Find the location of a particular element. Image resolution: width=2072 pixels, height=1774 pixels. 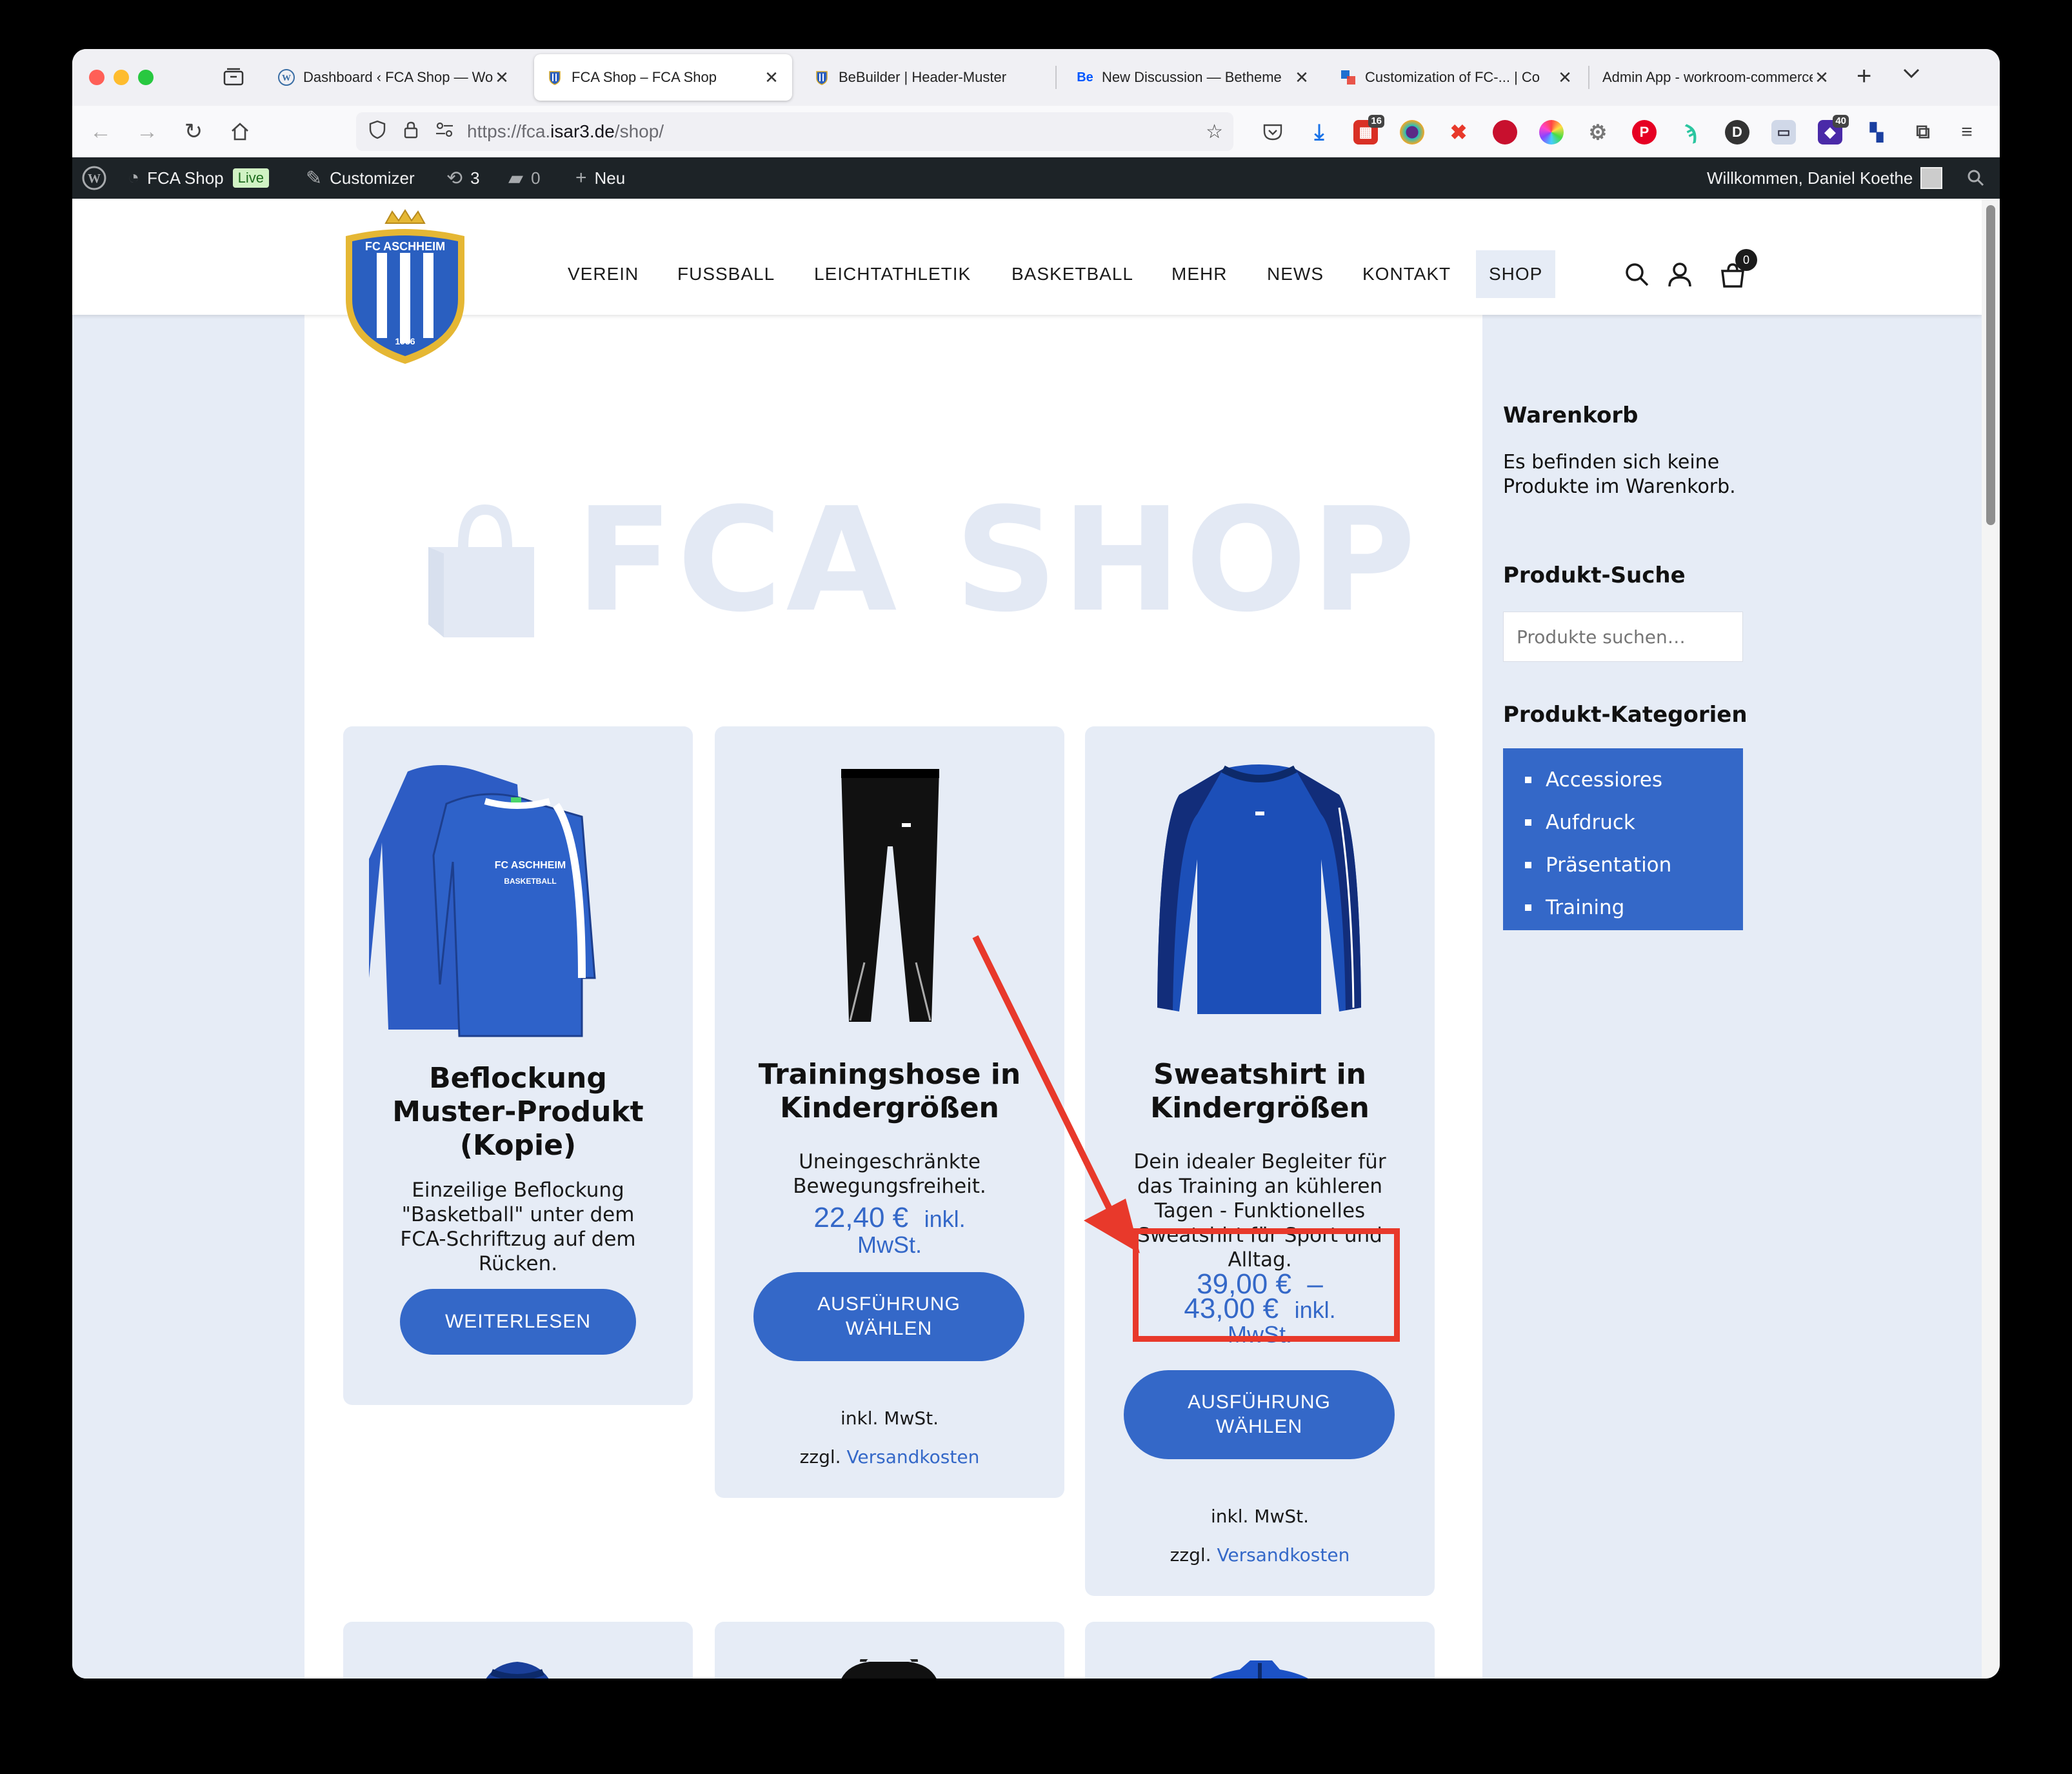

grid-extension-icon: ▚ is located at coordinates (1876, 132).